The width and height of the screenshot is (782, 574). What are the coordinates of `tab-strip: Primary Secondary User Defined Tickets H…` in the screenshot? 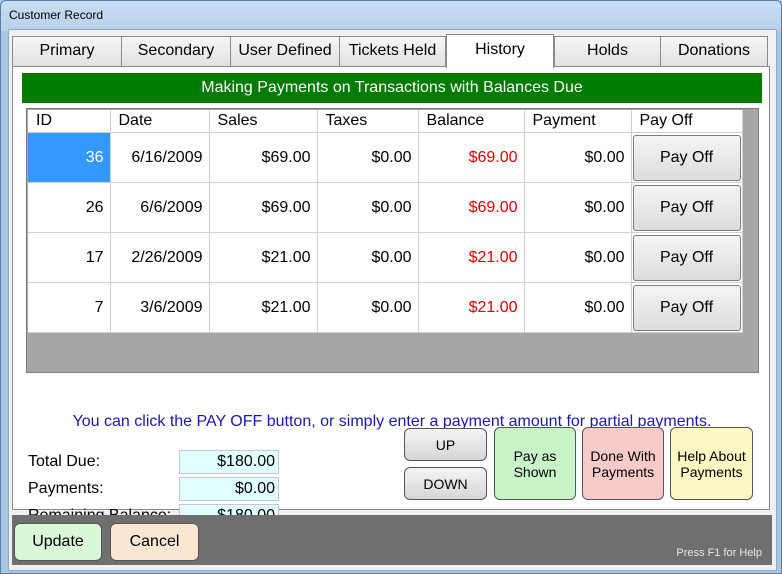 It's located at (392, 51).